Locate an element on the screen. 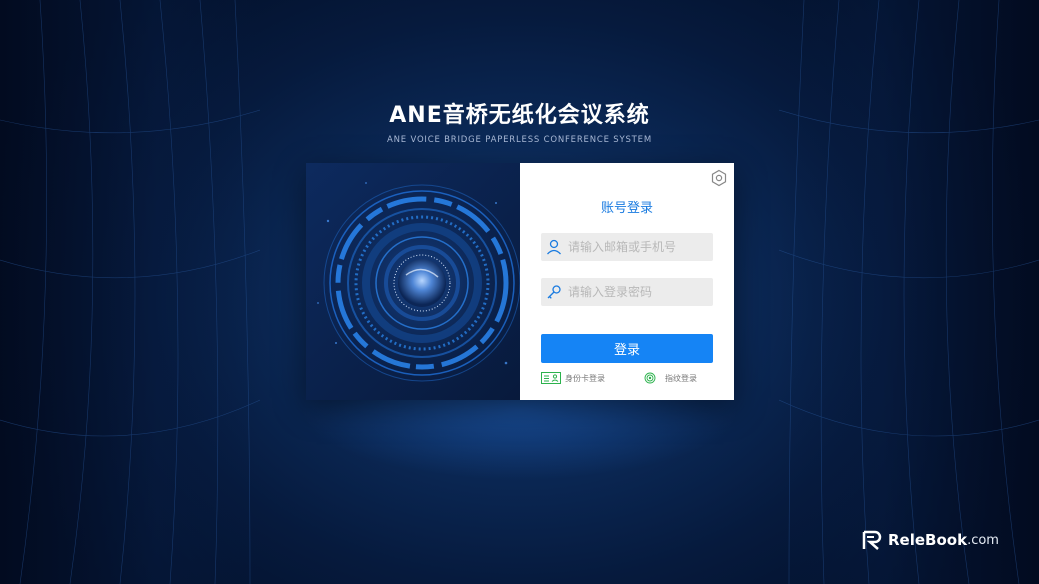  watermark-name: ReleBook is located at coordinates (928, 540).